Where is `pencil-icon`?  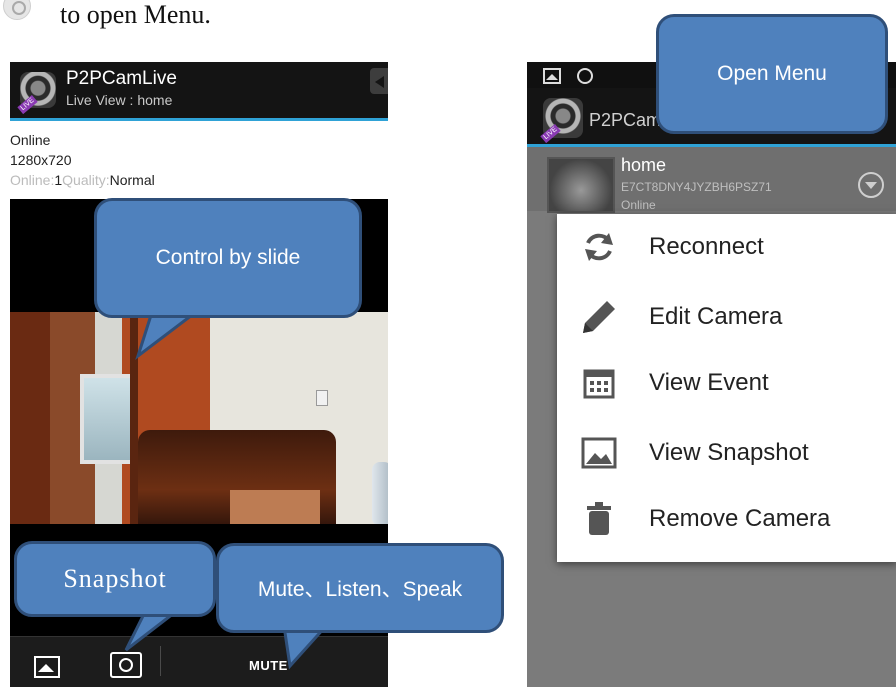 pencil-icon is located at coordinates (599, 317).